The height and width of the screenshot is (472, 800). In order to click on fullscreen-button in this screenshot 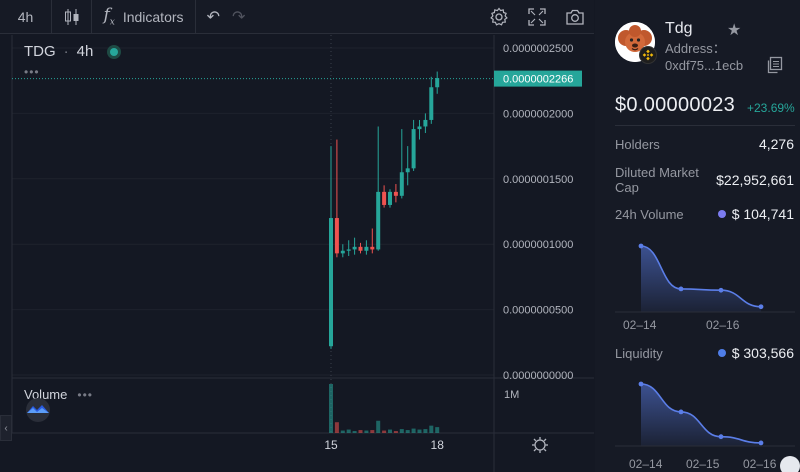, I will do `click(537, 17)`.